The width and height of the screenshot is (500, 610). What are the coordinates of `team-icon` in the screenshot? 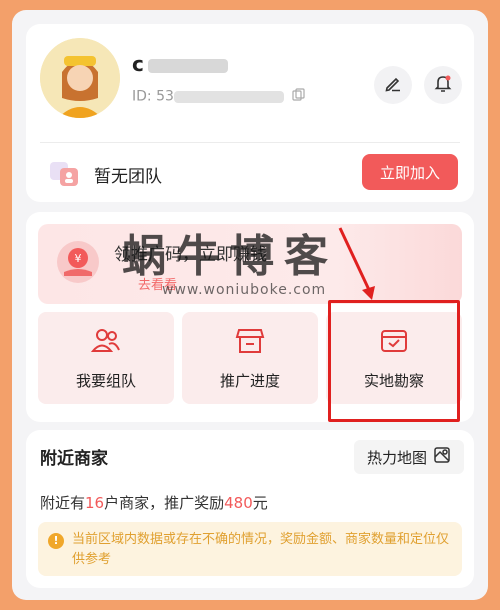 It's located at (65, 173).